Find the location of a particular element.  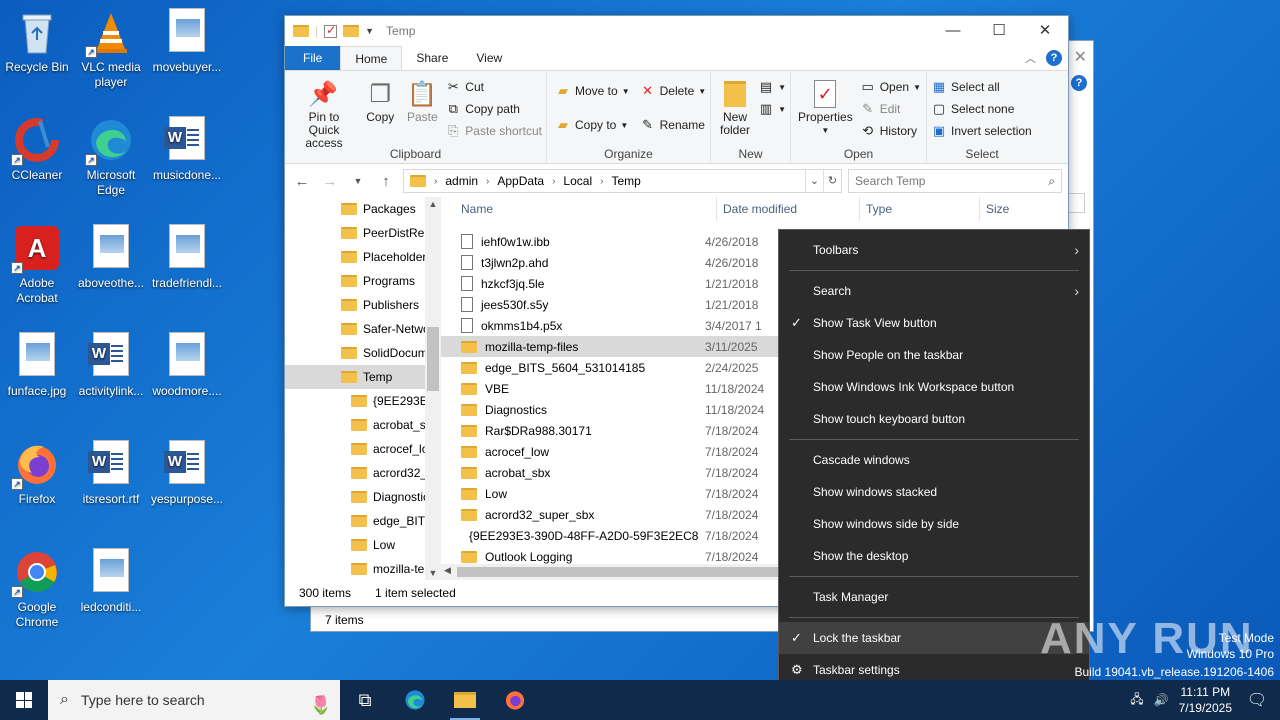

forward-arrow-icon: → is located at coordinates (330, 181).